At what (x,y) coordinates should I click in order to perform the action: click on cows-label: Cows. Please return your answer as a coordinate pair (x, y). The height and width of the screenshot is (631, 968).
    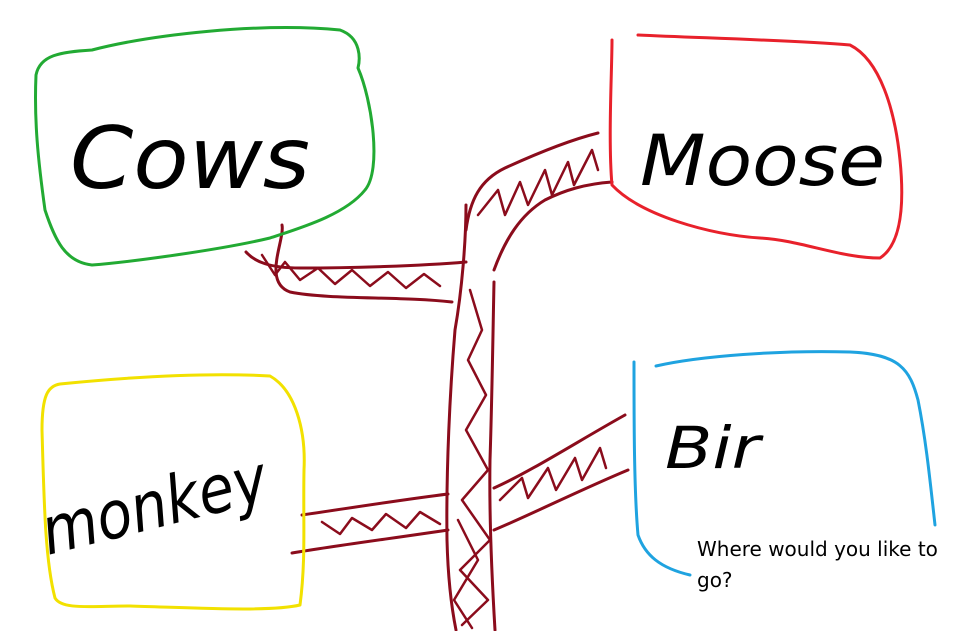
    Looking at the image, I should click on (190, 159).